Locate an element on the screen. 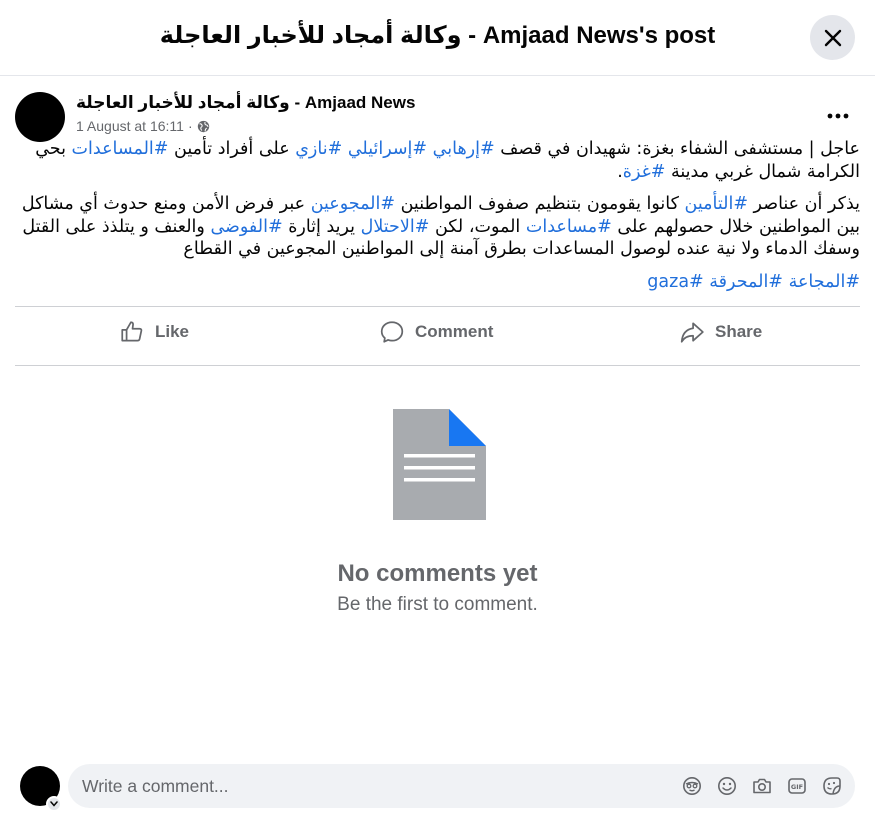 The image size is (875, 832). avatar-sticker-button is located at coordinates (692, 786).